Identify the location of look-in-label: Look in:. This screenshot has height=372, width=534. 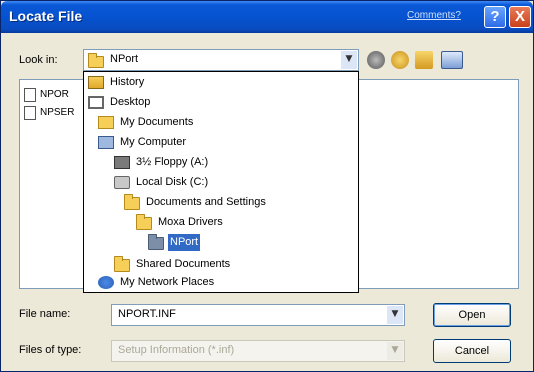
(38, 60).